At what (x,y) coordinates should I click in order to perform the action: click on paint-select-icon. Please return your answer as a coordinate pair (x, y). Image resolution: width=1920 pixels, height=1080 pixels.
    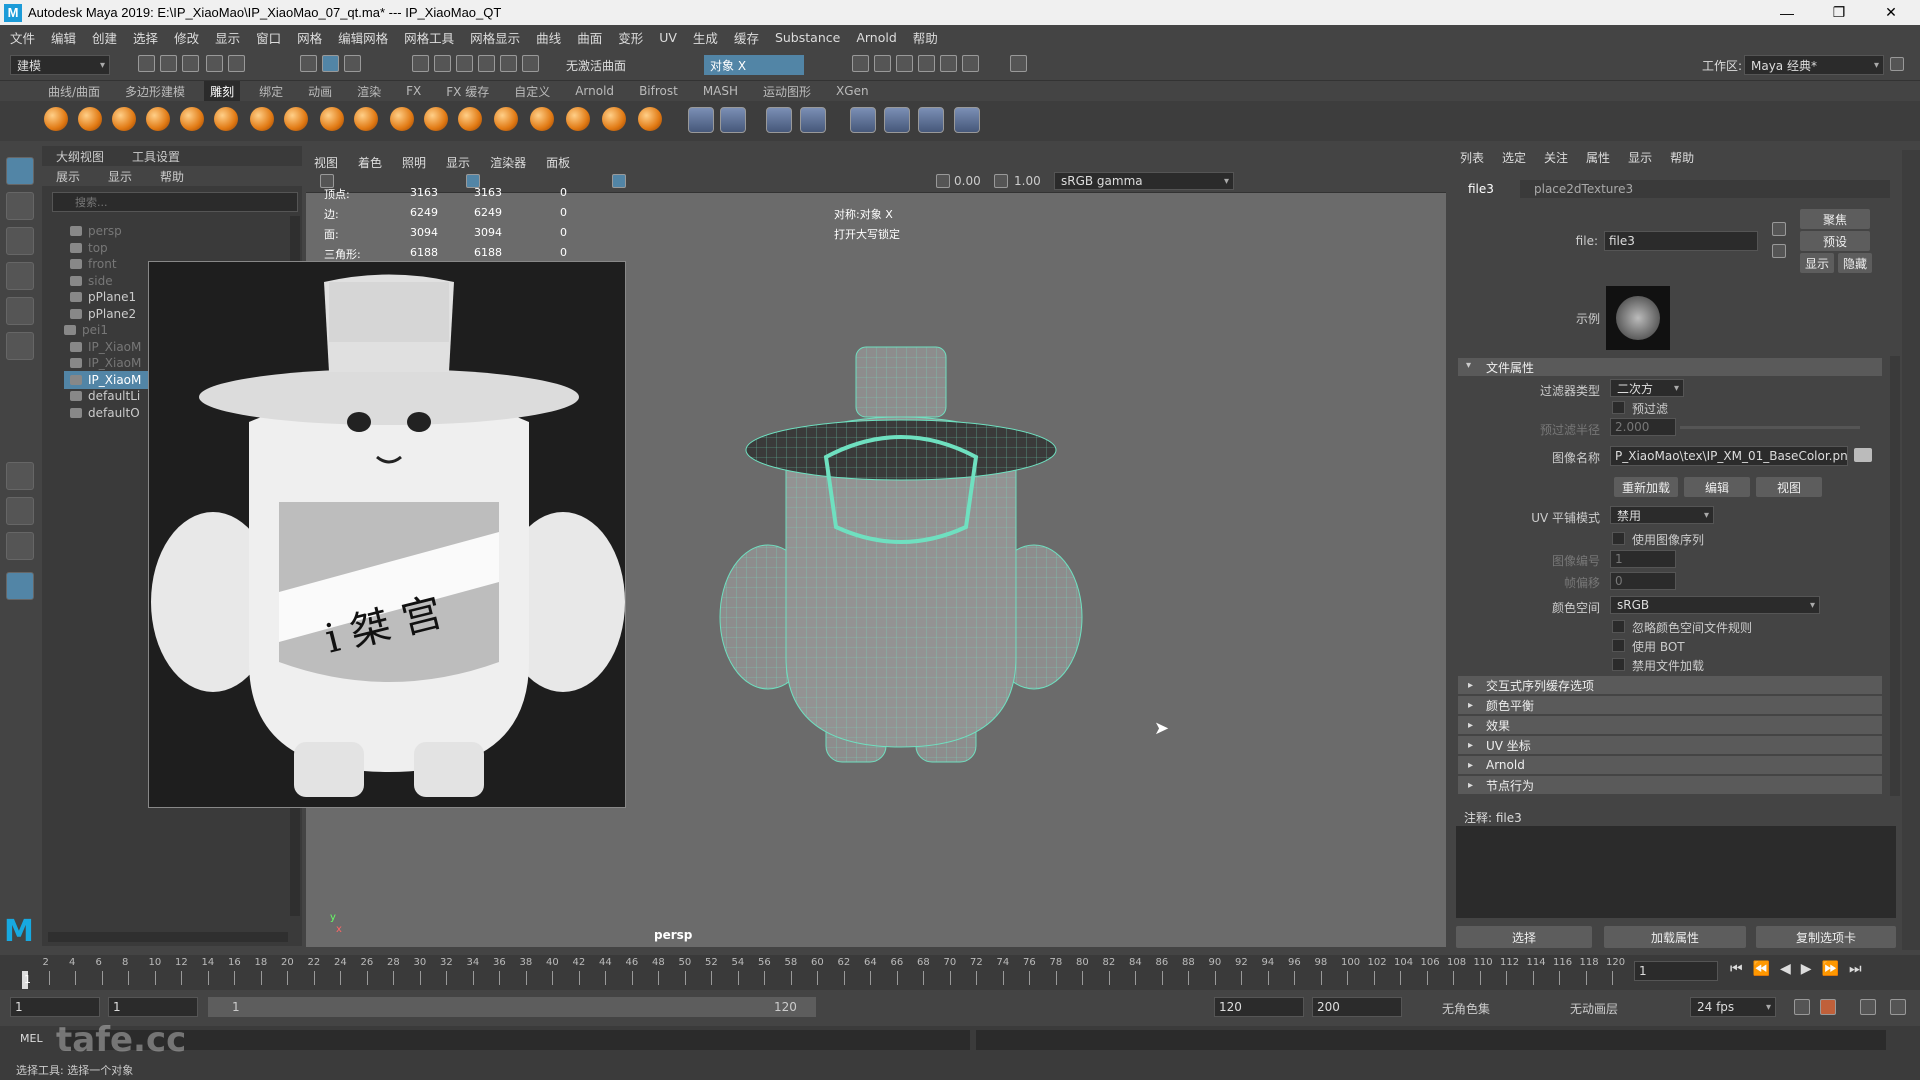
    Looking at the image, I should click on (20, 241).